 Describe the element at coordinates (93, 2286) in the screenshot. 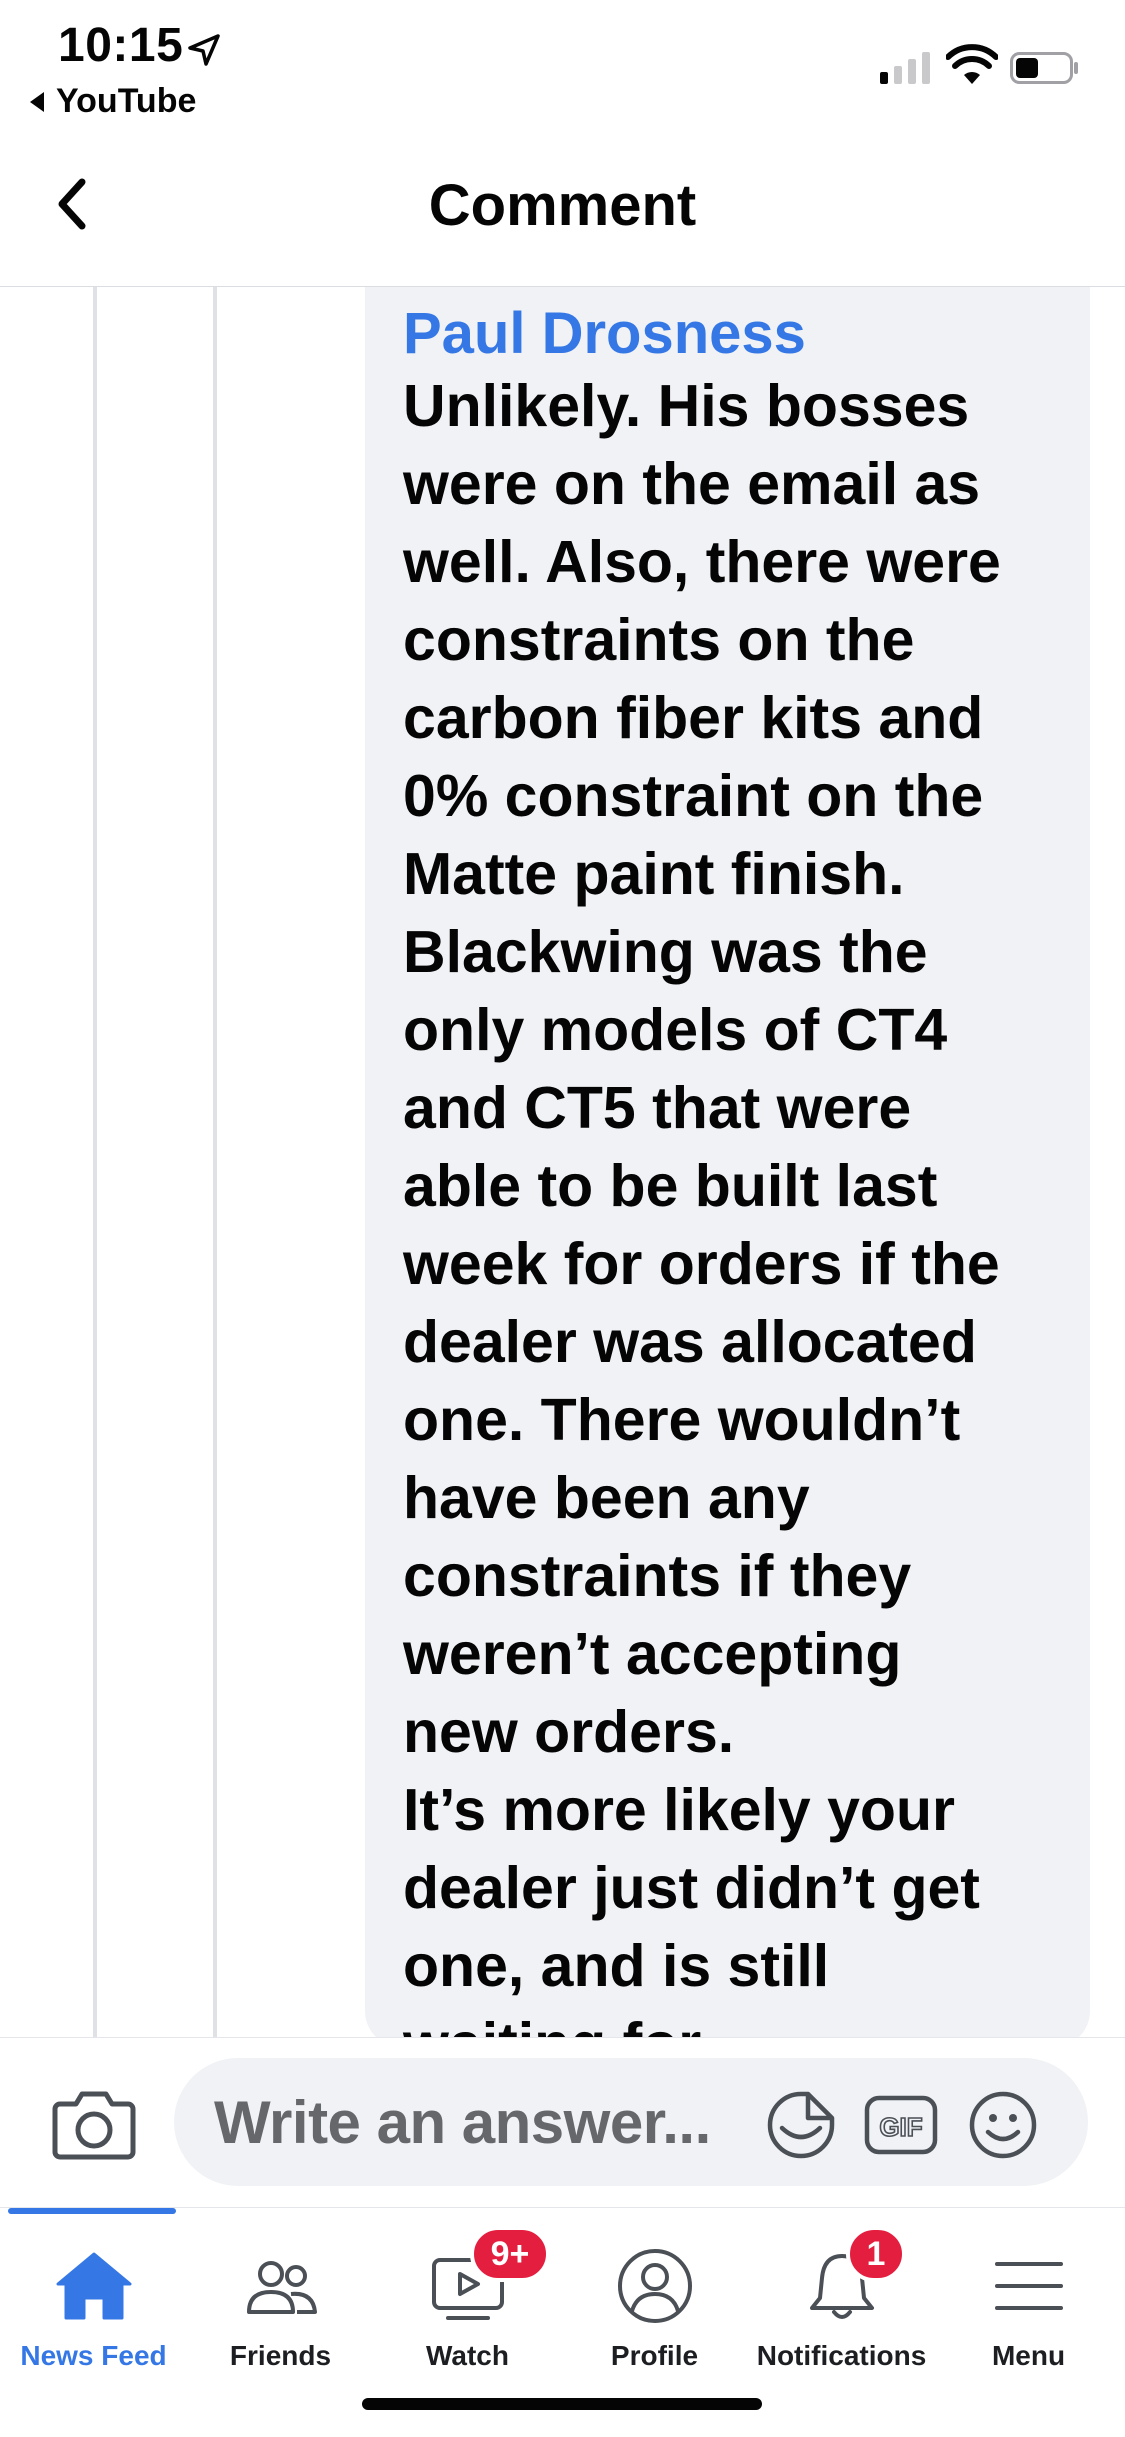

I see `home-icon` at that location.